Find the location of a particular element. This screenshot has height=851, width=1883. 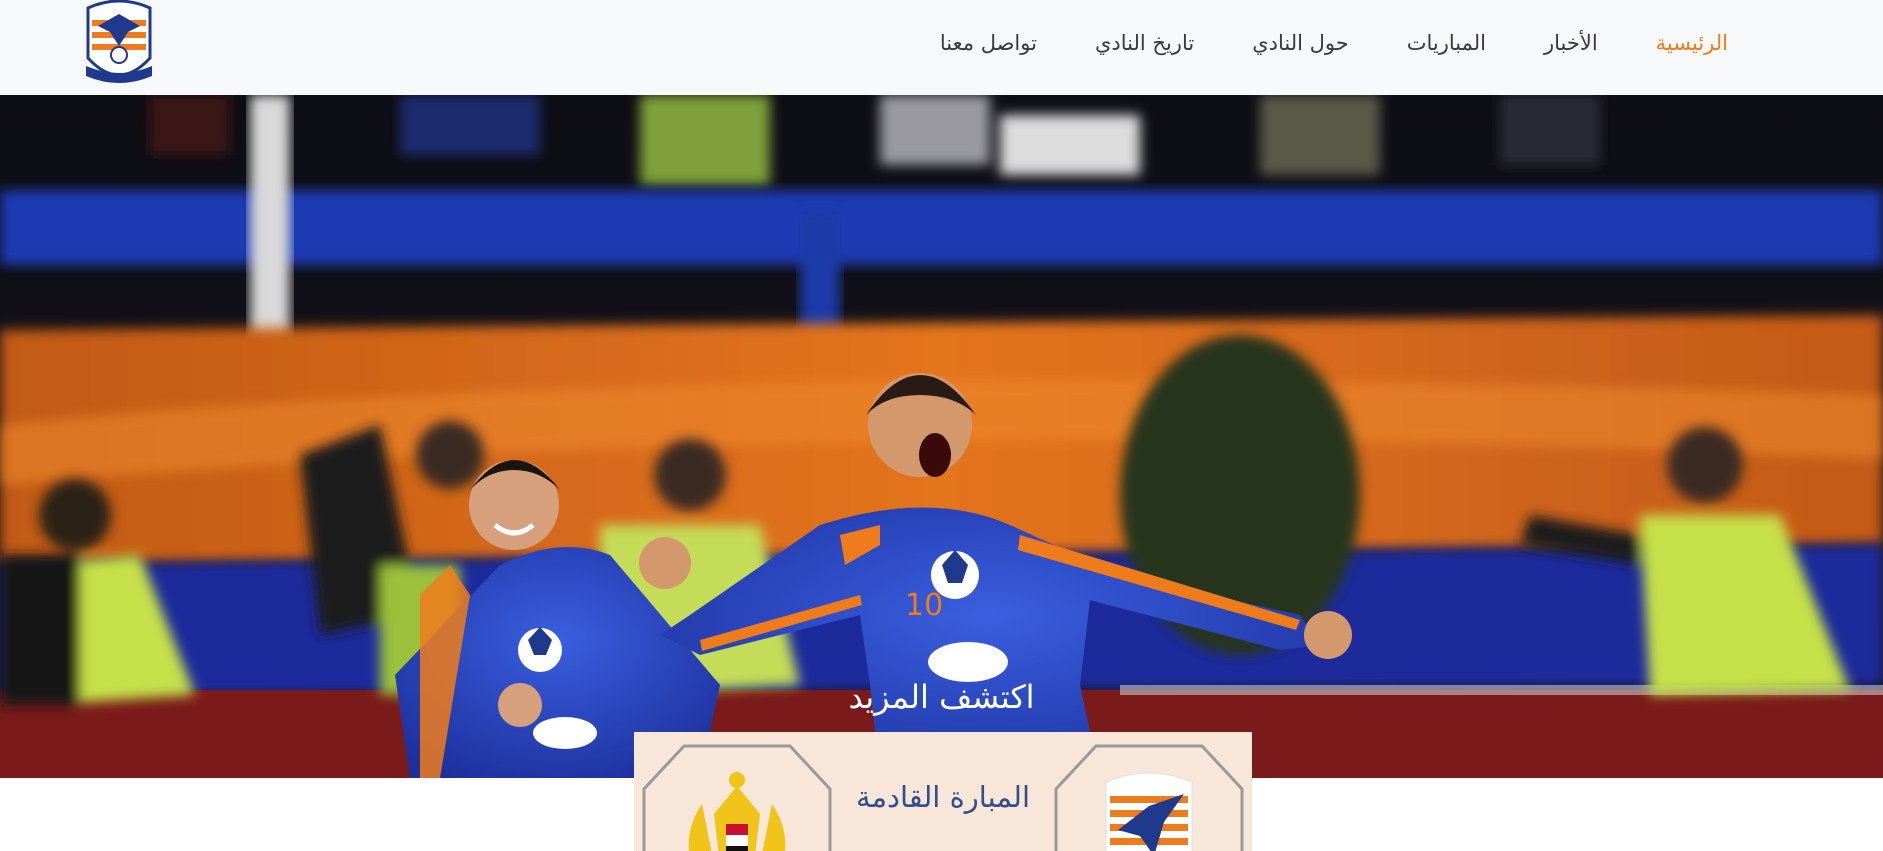

nav-news: الأخبار is located at coordinates (1571, 43).